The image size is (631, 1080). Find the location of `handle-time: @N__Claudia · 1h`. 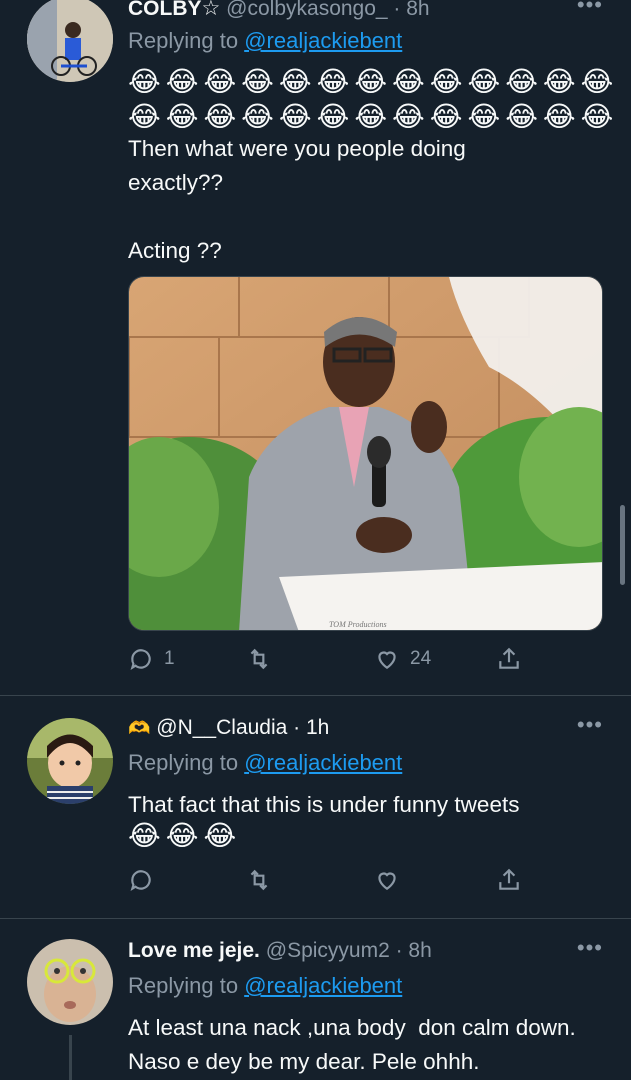

handle-time: @N__Claudia · 1h is located at coordinates (242, 727).